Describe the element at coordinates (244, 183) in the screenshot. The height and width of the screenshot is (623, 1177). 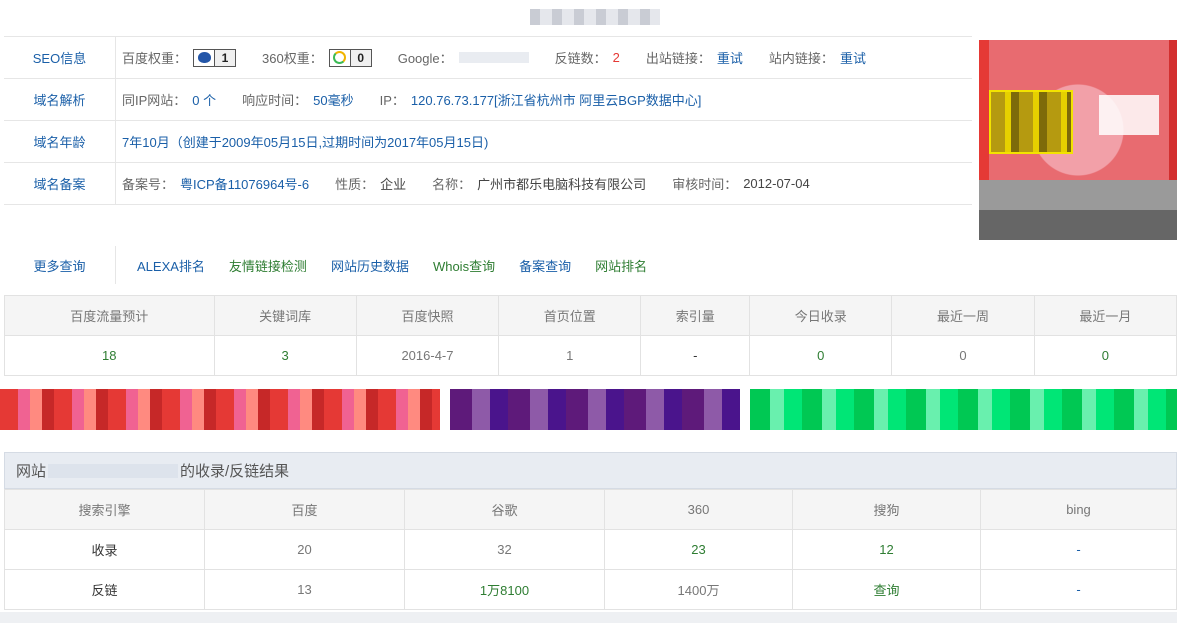
I see `icp-no-link: 粤ICP备11076964号-6` at that location.